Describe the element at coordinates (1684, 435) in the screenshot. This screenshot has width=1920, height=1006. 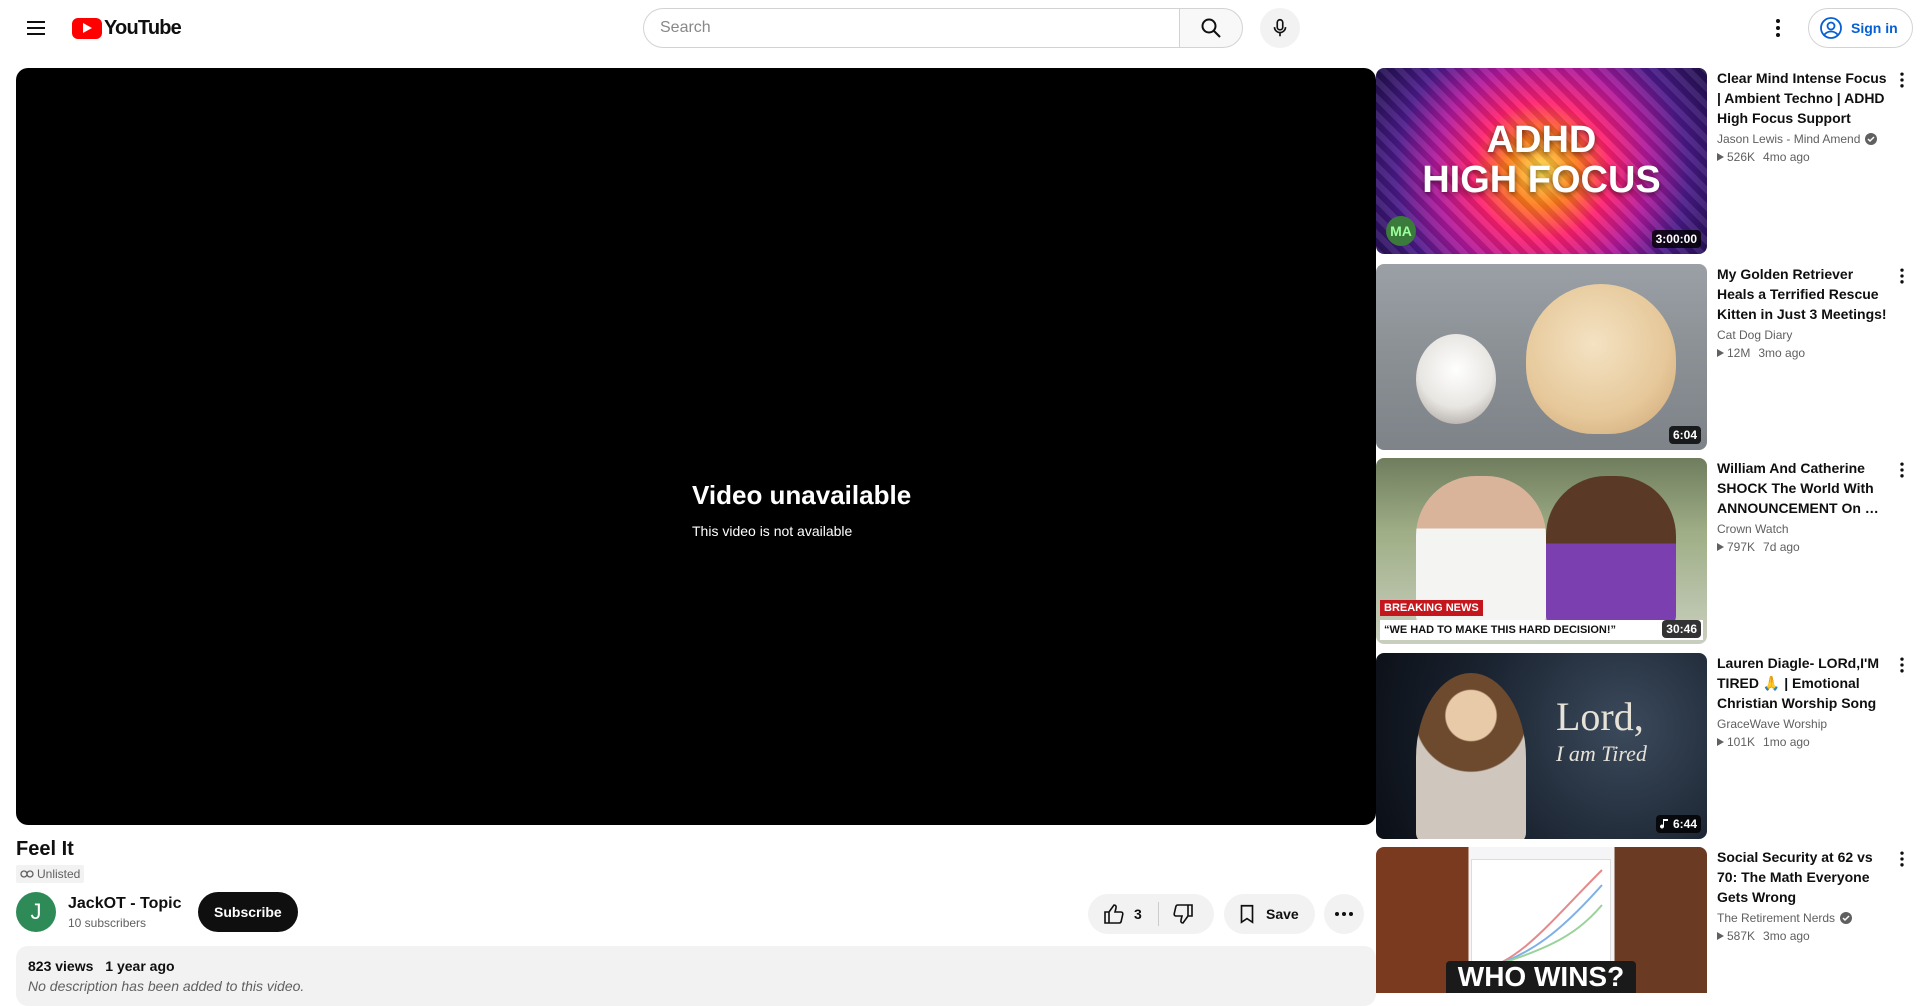
I see `duration-badge: 6:04` at that location.